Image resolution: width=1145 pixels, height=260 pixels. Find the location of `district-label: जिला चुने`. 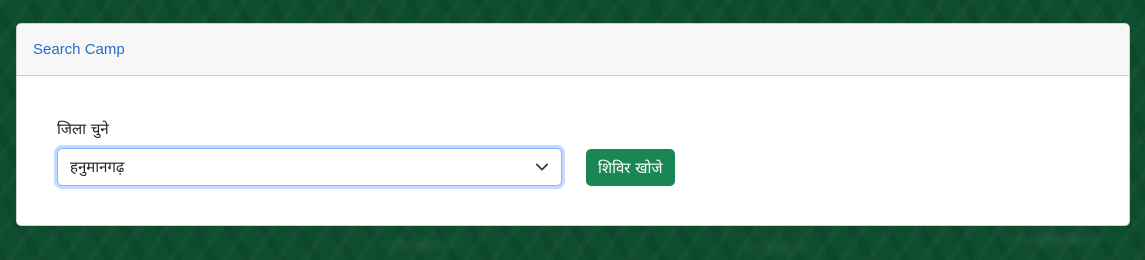

district-label: जिला चुने is located at coordinates (83, 129).